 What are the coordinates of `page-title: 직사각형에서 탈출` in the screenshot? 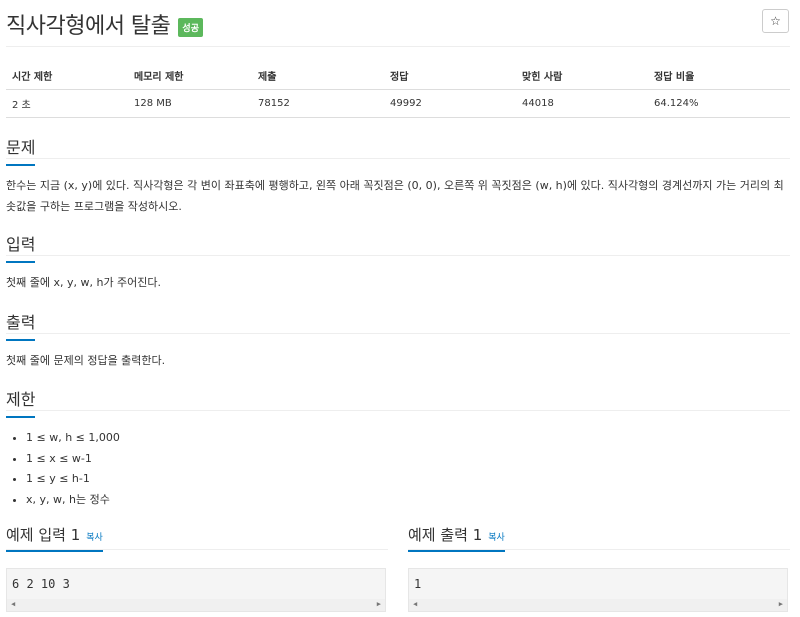 It's located at (88, 26).